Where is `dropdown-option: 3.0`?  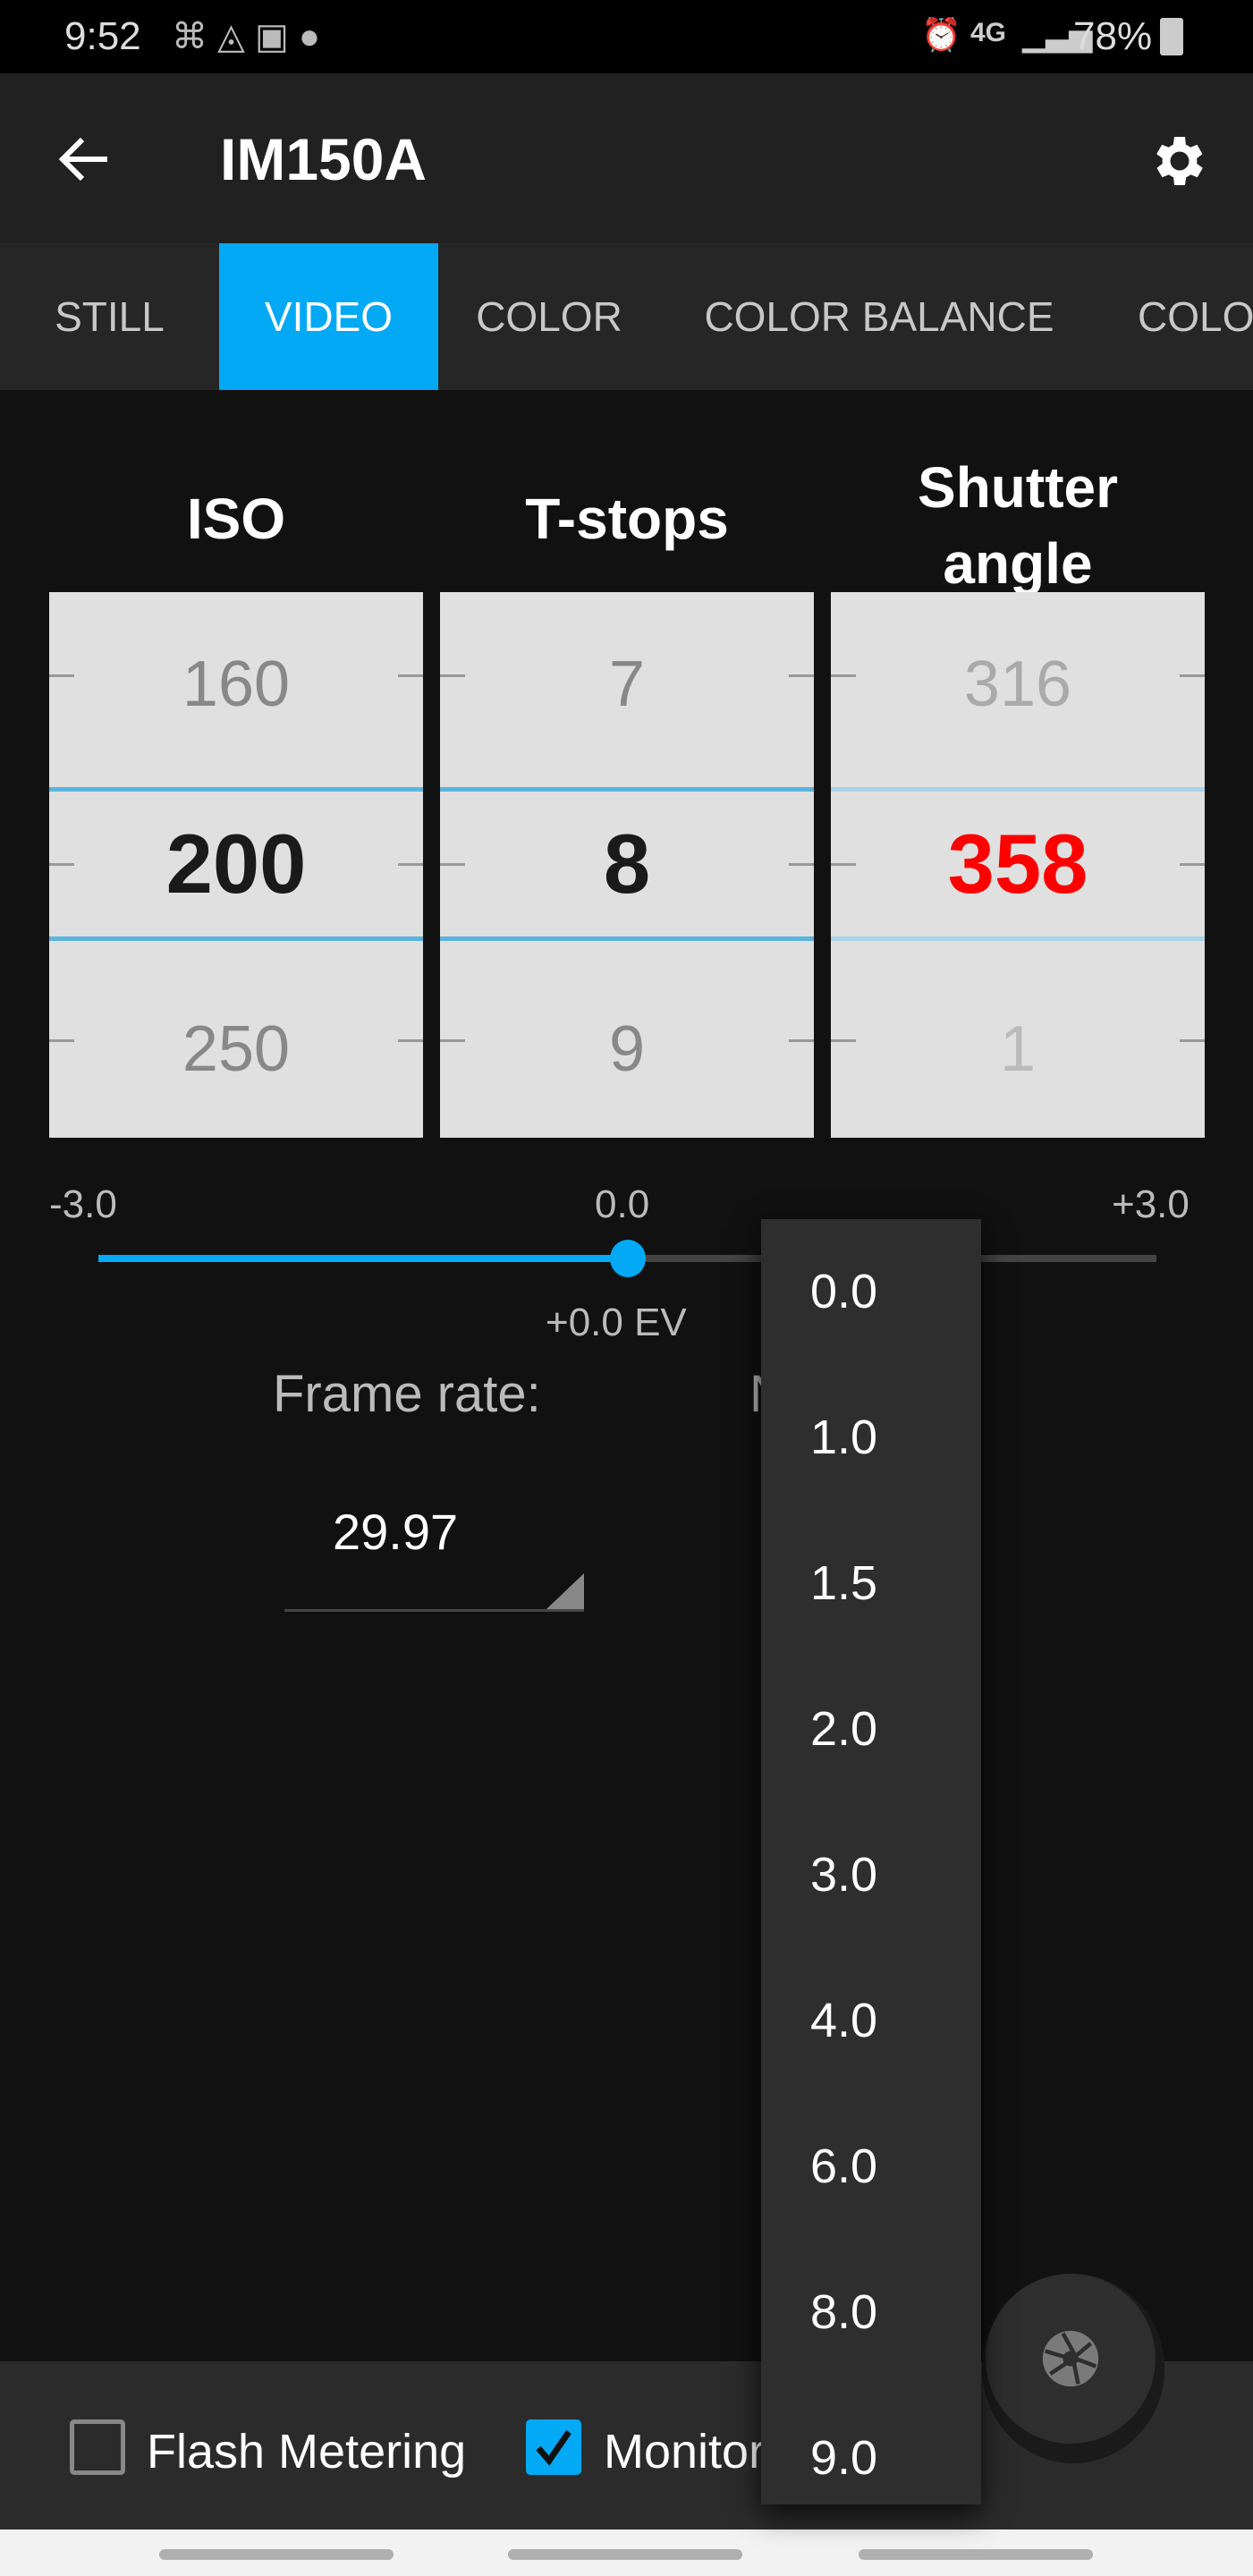
dropdown-option: 3.0 is located at coordinates (843, 1874).